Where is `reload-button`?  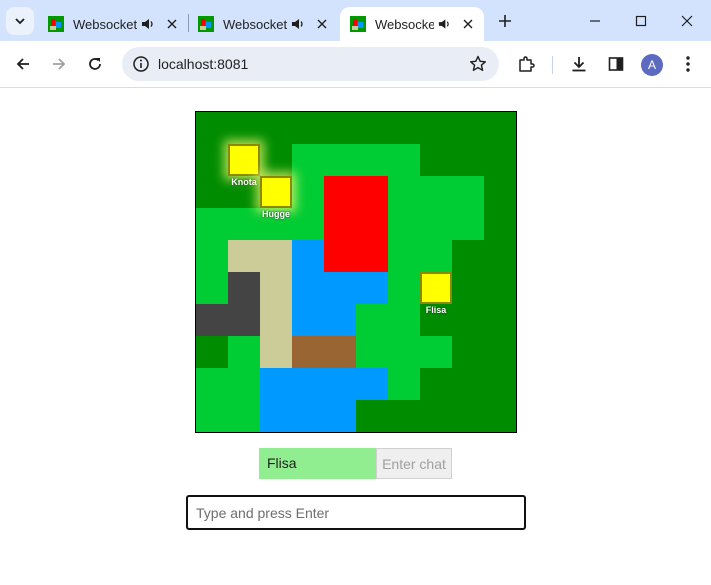
reload-button is located at coordinates (95, 64).